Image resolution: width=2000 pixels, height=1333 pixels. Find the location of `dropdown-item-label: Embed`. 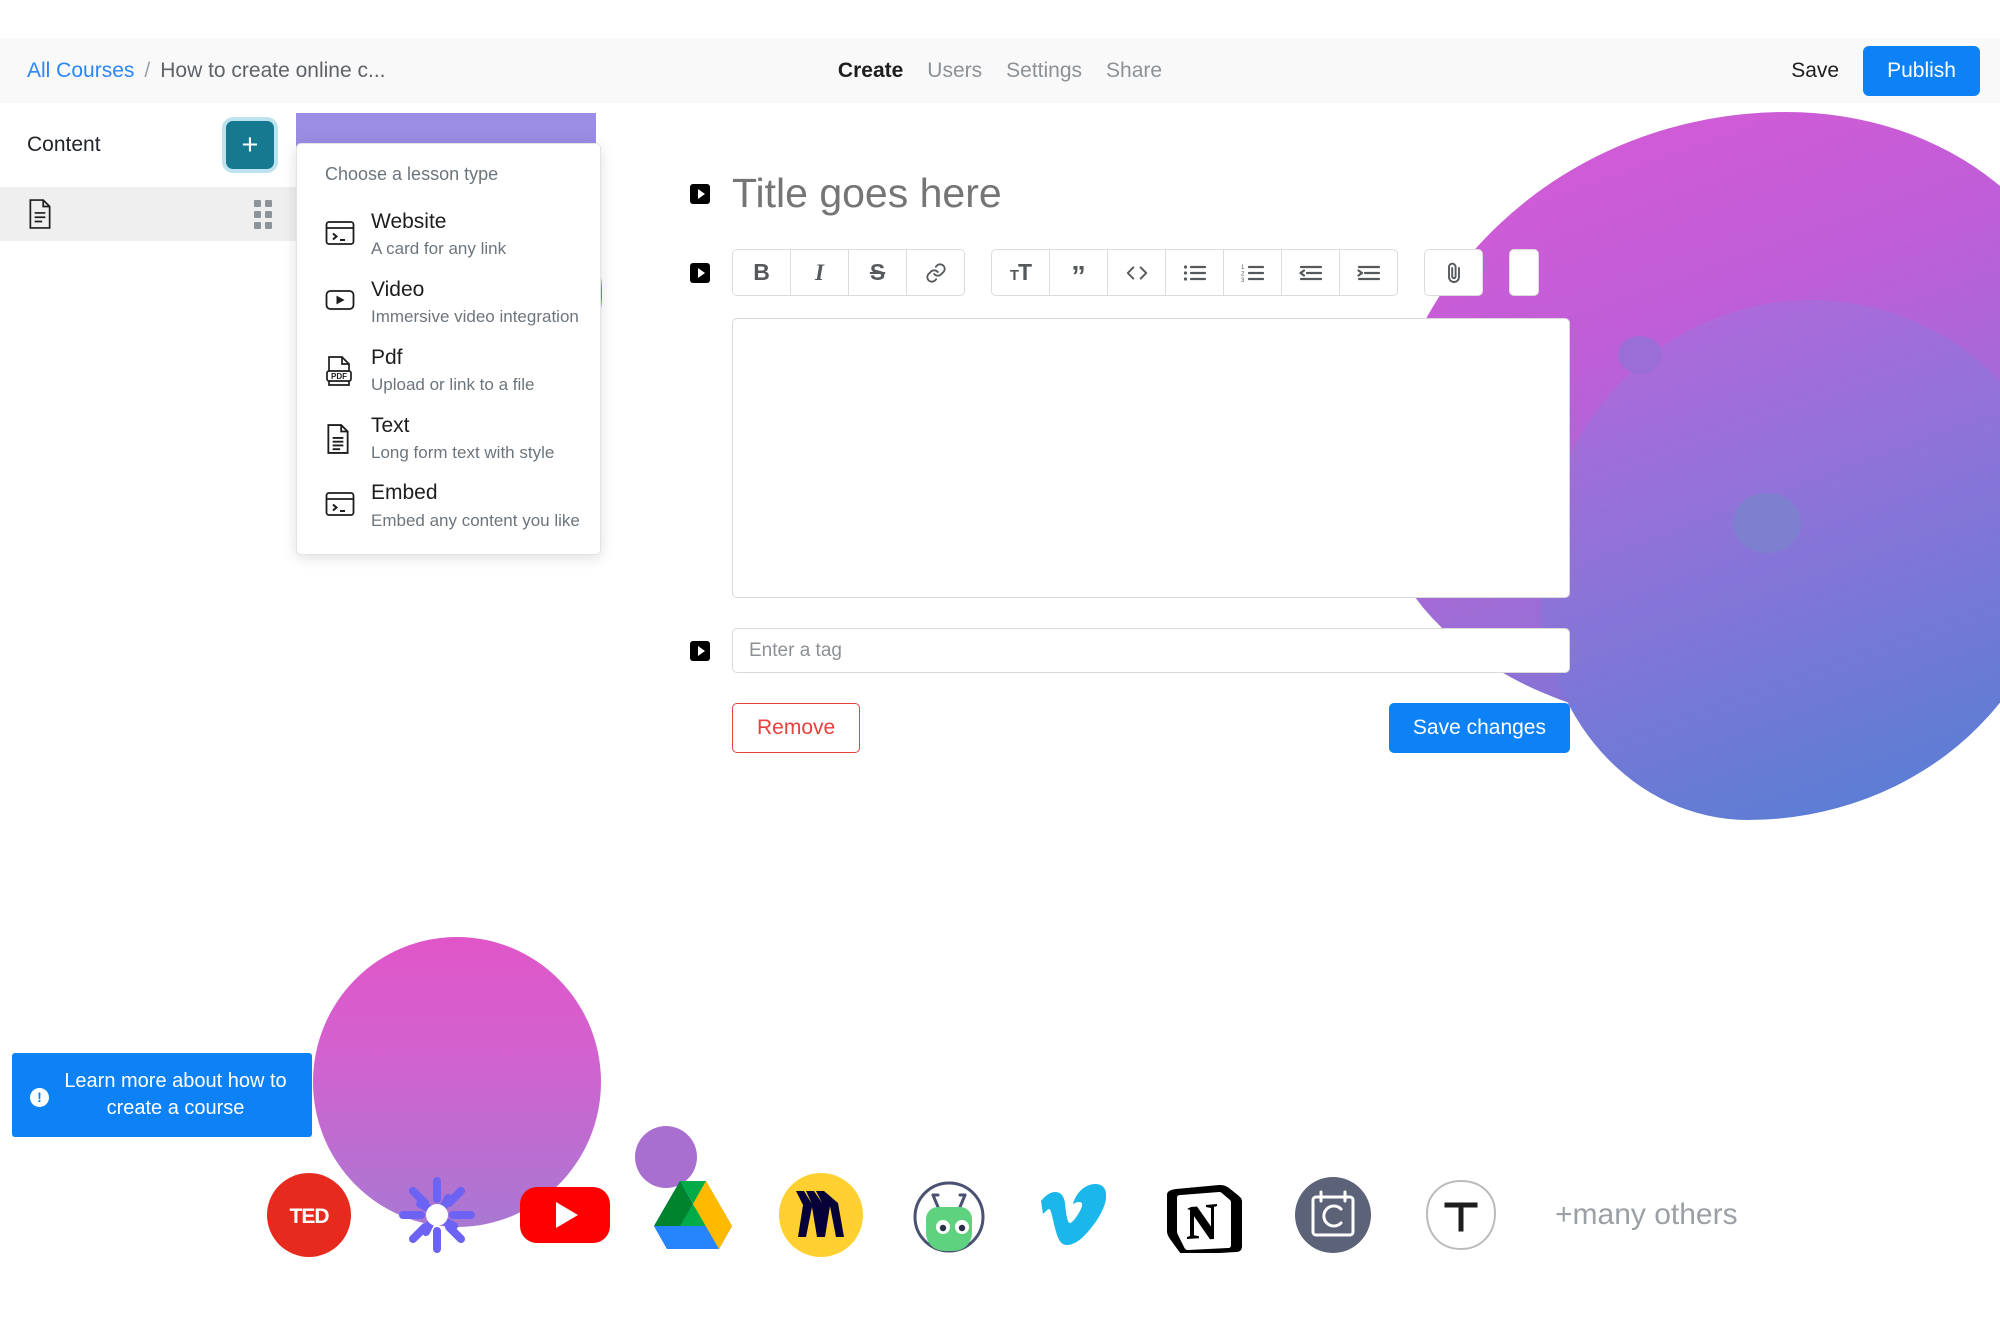

dropdown-item-label: Embed is located at coordinates (404, 493).